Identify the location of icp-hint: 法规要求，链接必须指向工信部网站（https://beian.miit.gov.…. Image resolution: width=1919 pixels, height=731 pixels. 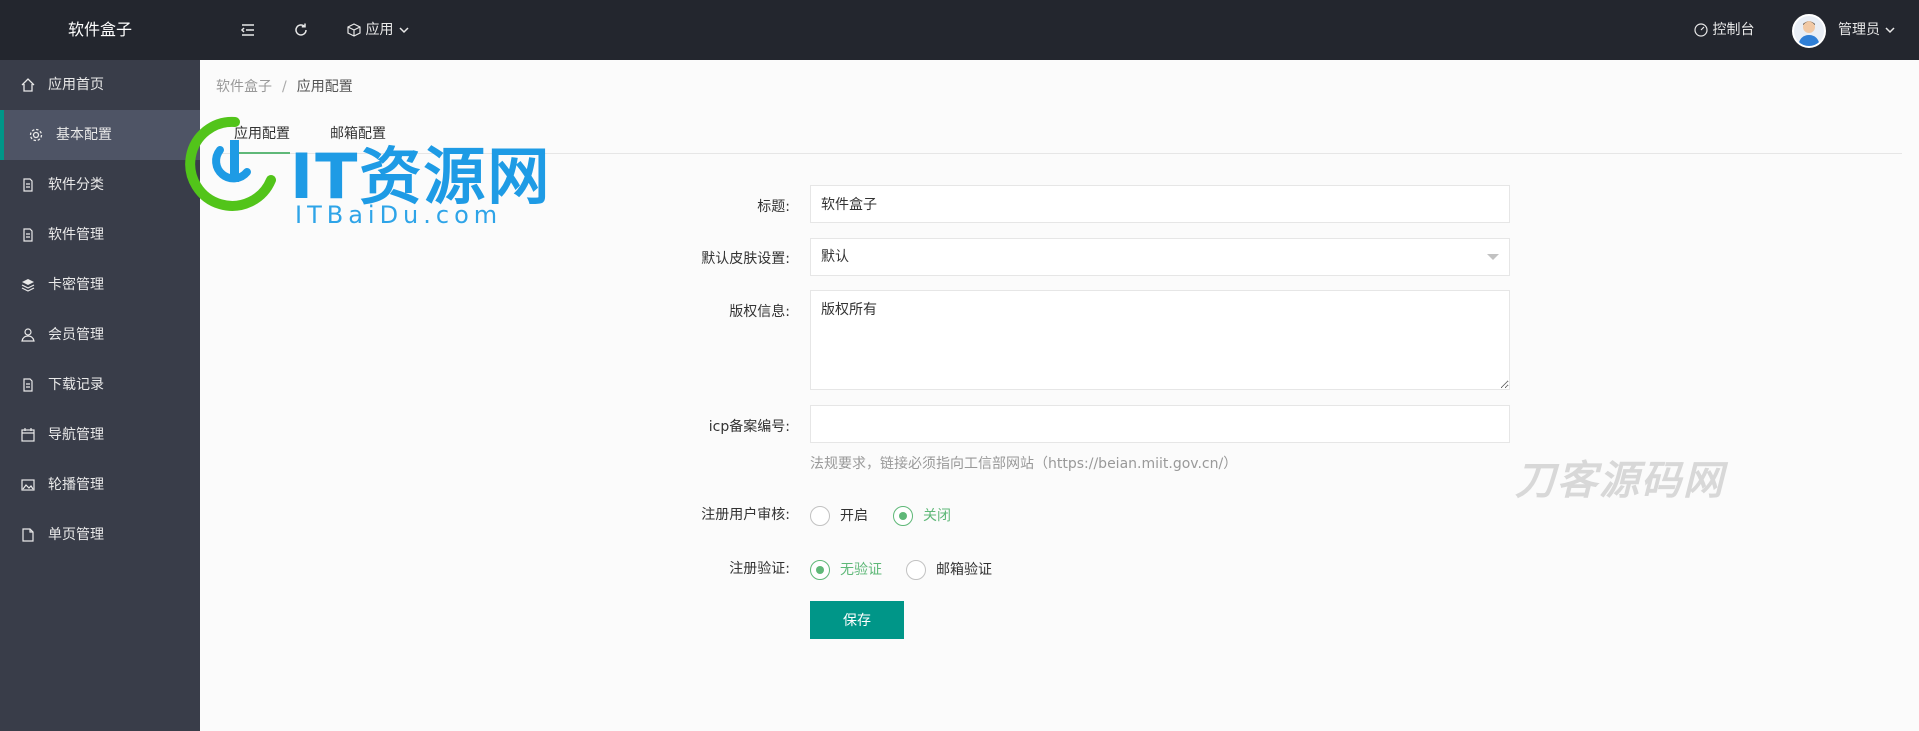
(1024, 464).